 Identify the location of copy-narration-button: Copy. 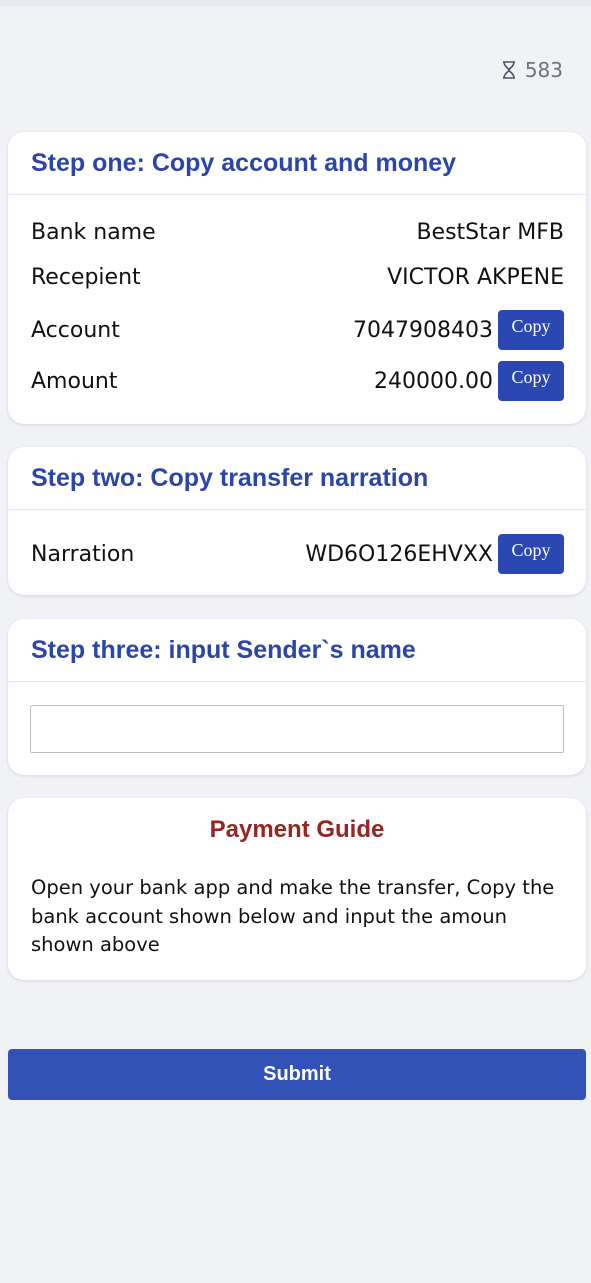
(531, 554).